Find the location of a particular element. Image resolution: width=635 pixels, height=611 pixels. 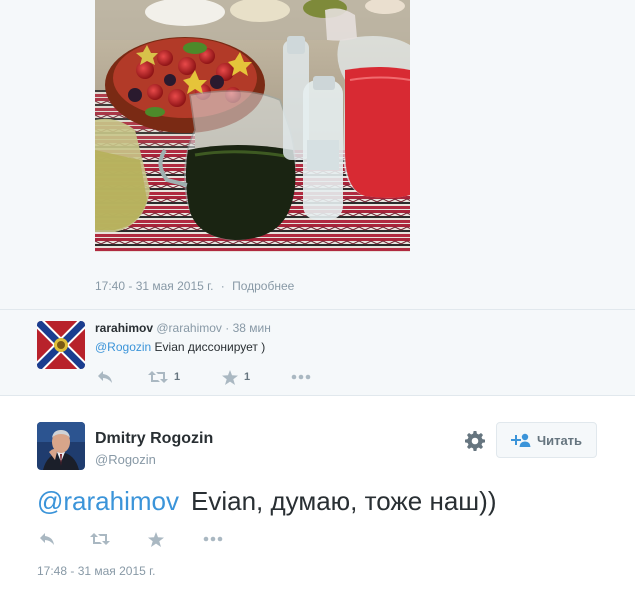

reply-mention-link: @Rogozin is located at coordinates (123, 347).